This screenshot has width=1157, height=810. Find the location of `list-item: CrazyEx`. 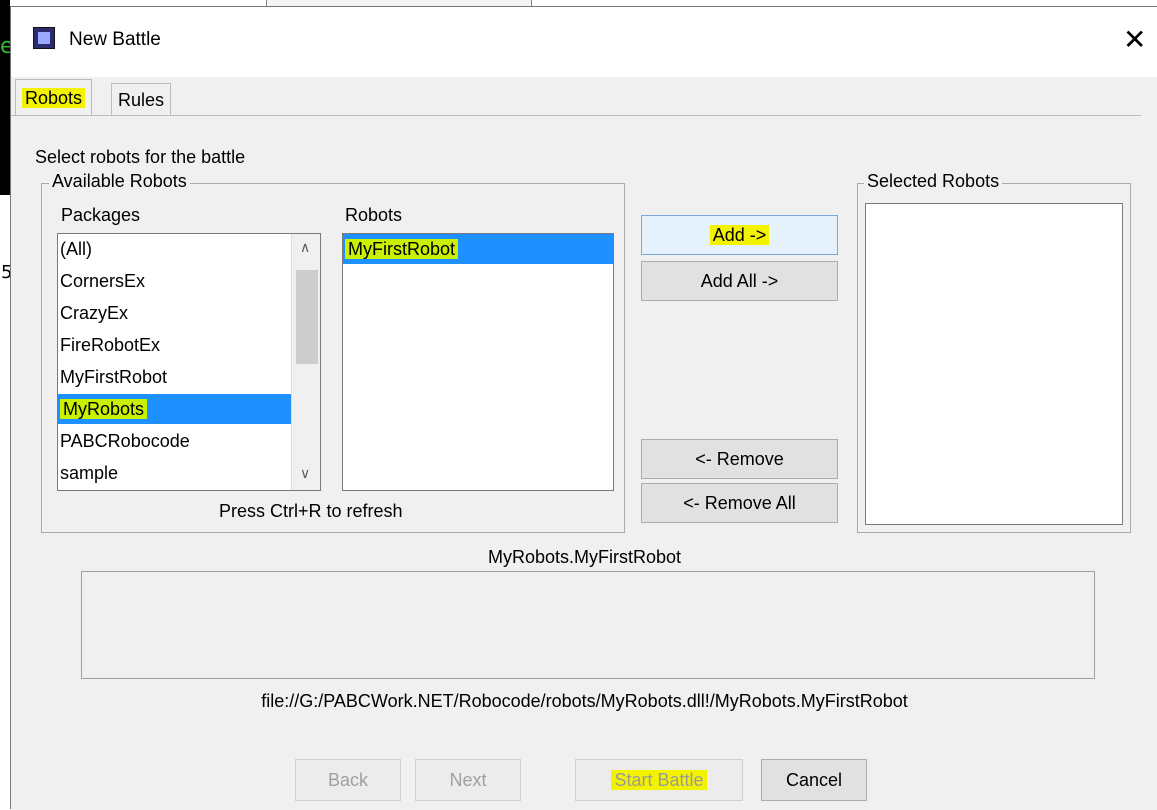

list-item: CrazyEx is located at coordinates (94, 313).